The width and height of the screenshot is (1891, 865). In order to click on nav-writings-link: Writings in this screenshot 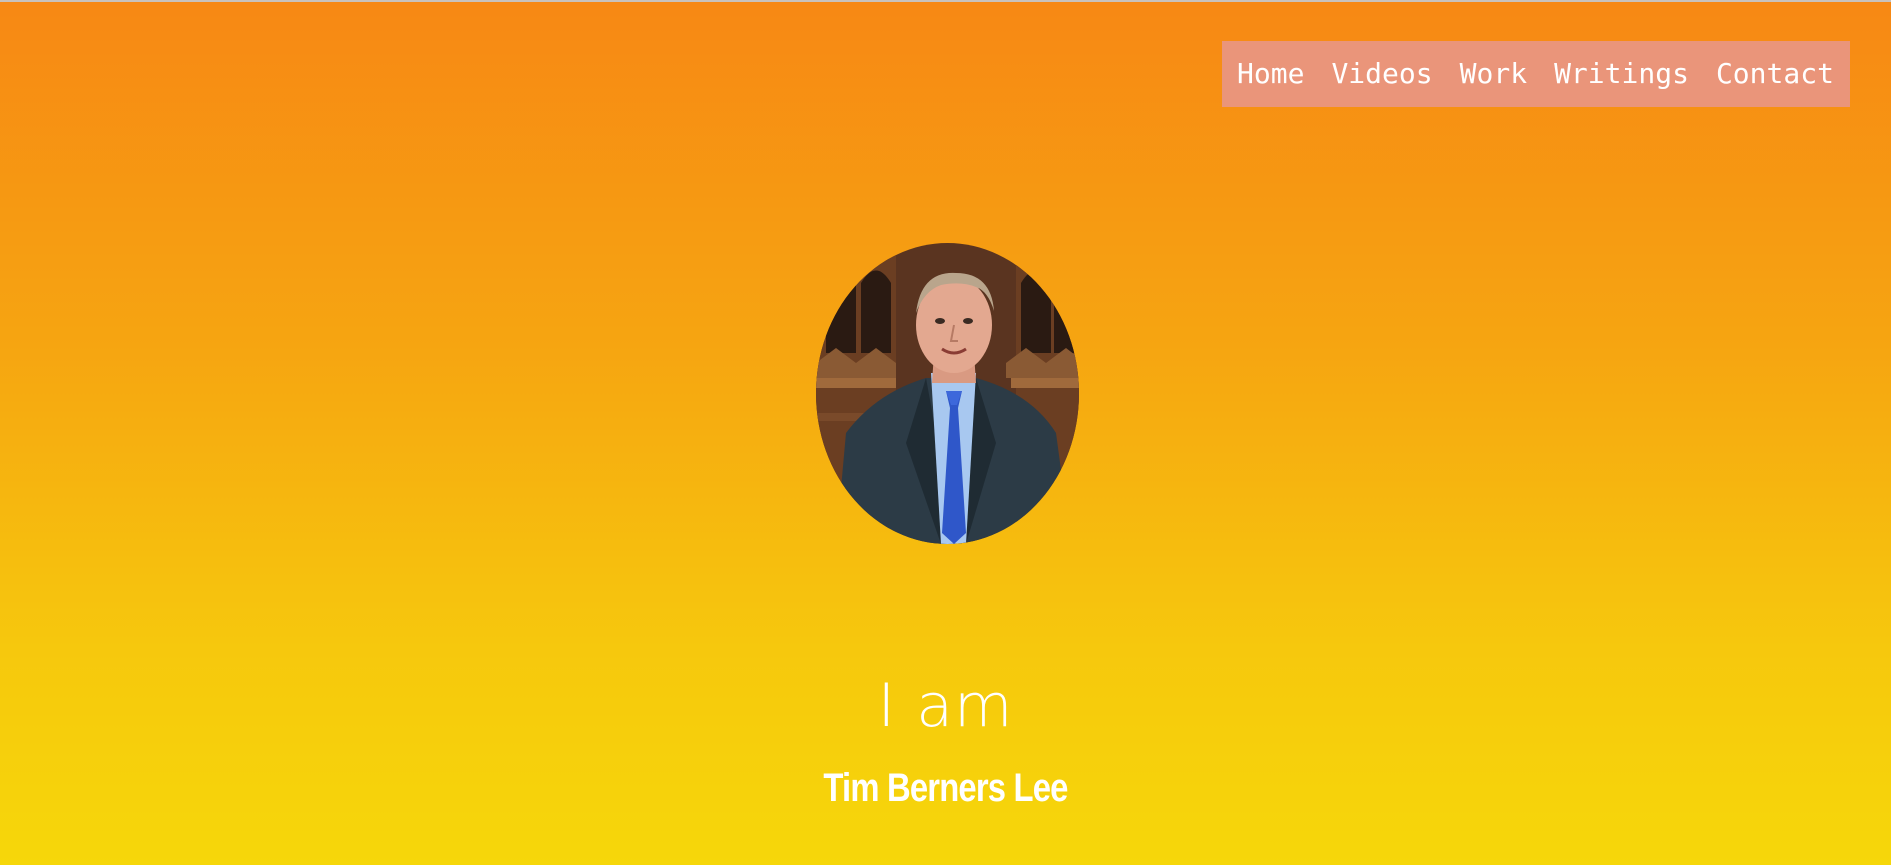, I will do `click(1621, 74)`.